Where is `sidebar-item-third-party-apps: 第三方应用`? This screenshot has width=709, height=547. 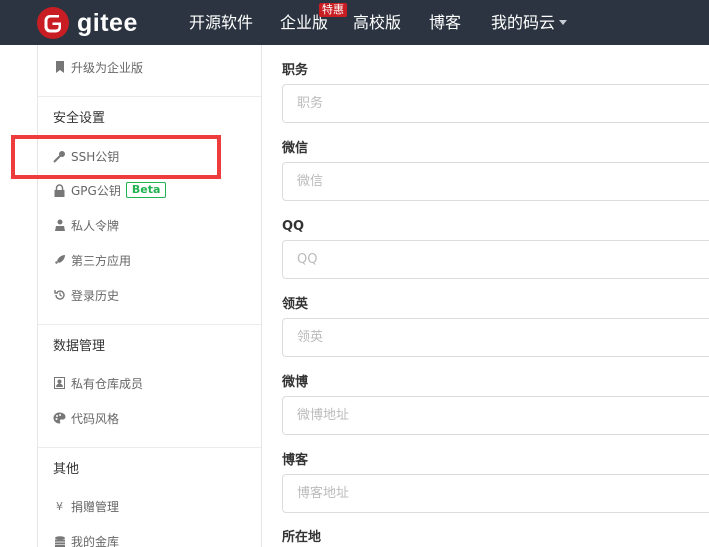 sidebar-item-third-party-apps: 第三方应用 is located at coordinates (92, 260).